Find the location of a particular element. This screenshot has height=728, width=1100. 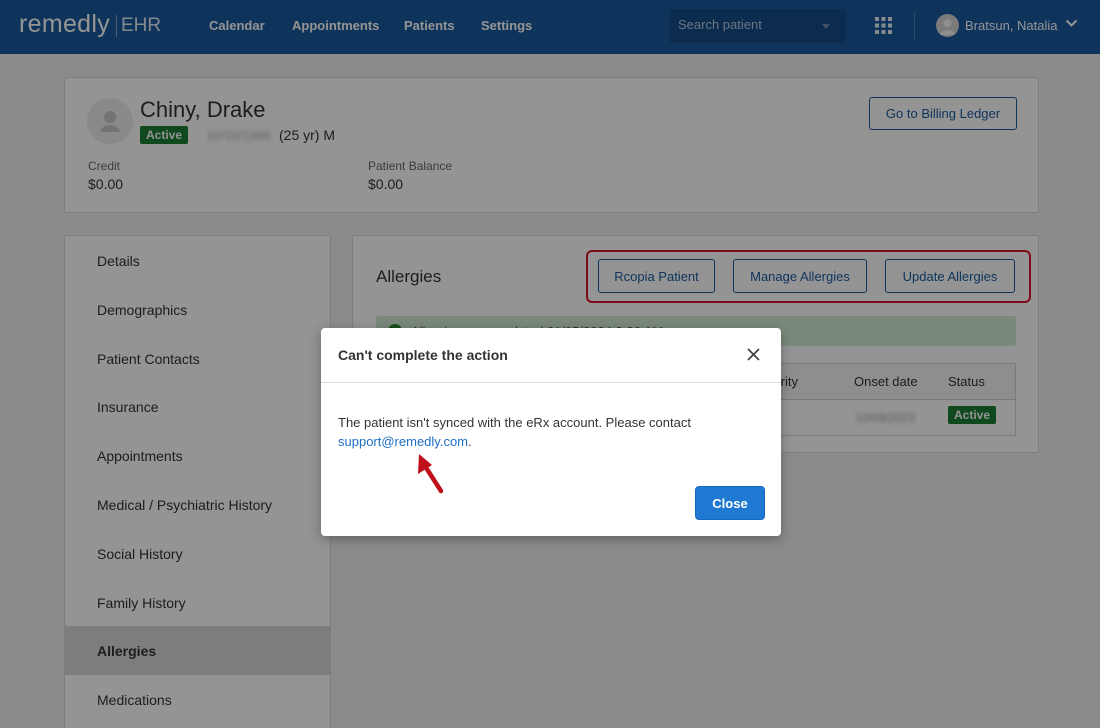

support-email-link: support@remedly.com is located at coordinates (403, 441).